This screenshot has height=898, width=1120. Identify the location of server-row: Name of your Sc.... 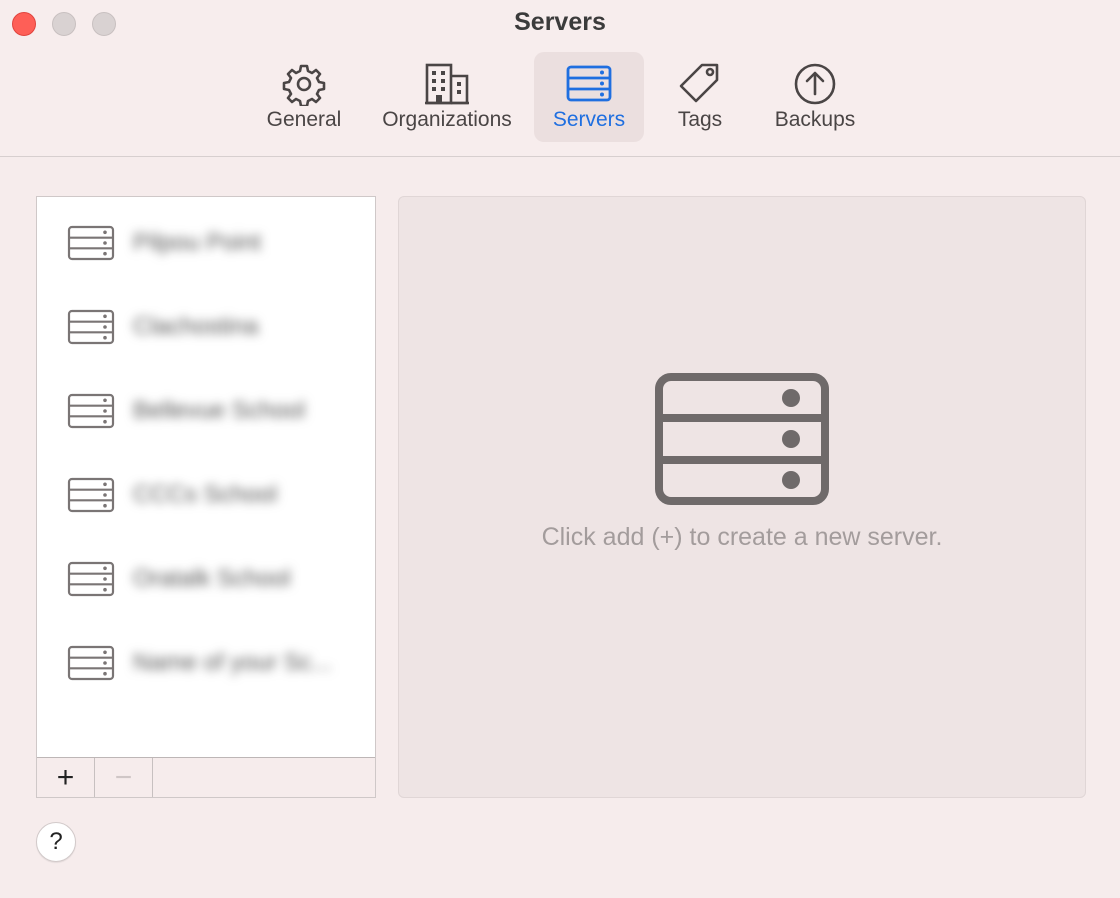
(206, 663).